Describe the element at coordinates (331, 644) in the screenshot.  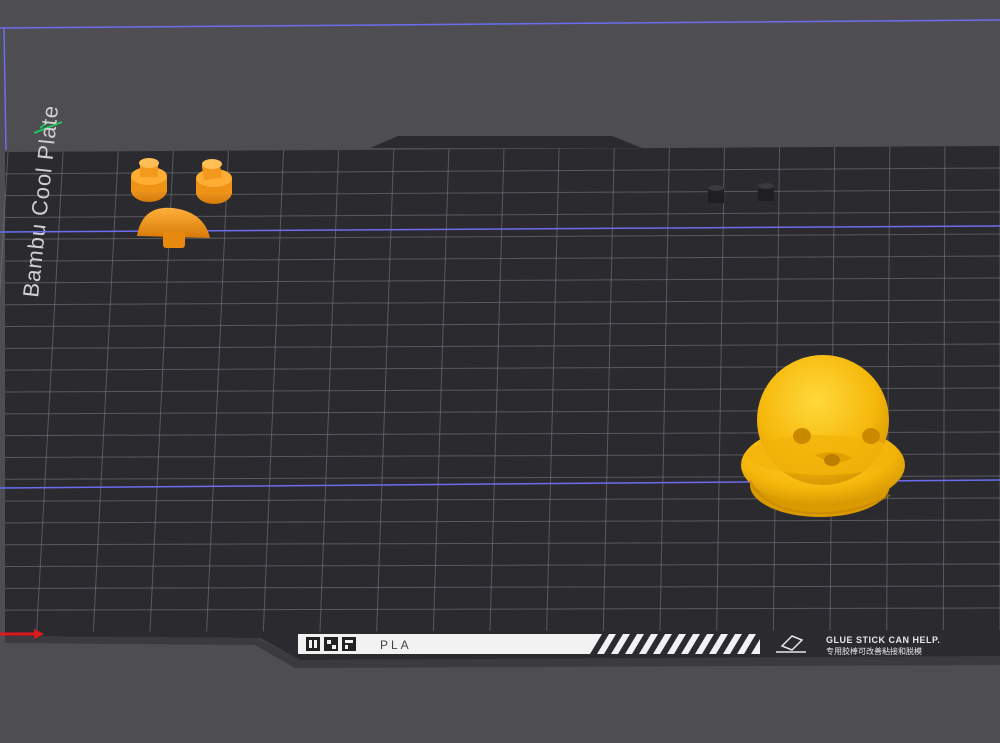
I see `bambu-logo-icon` at that location.